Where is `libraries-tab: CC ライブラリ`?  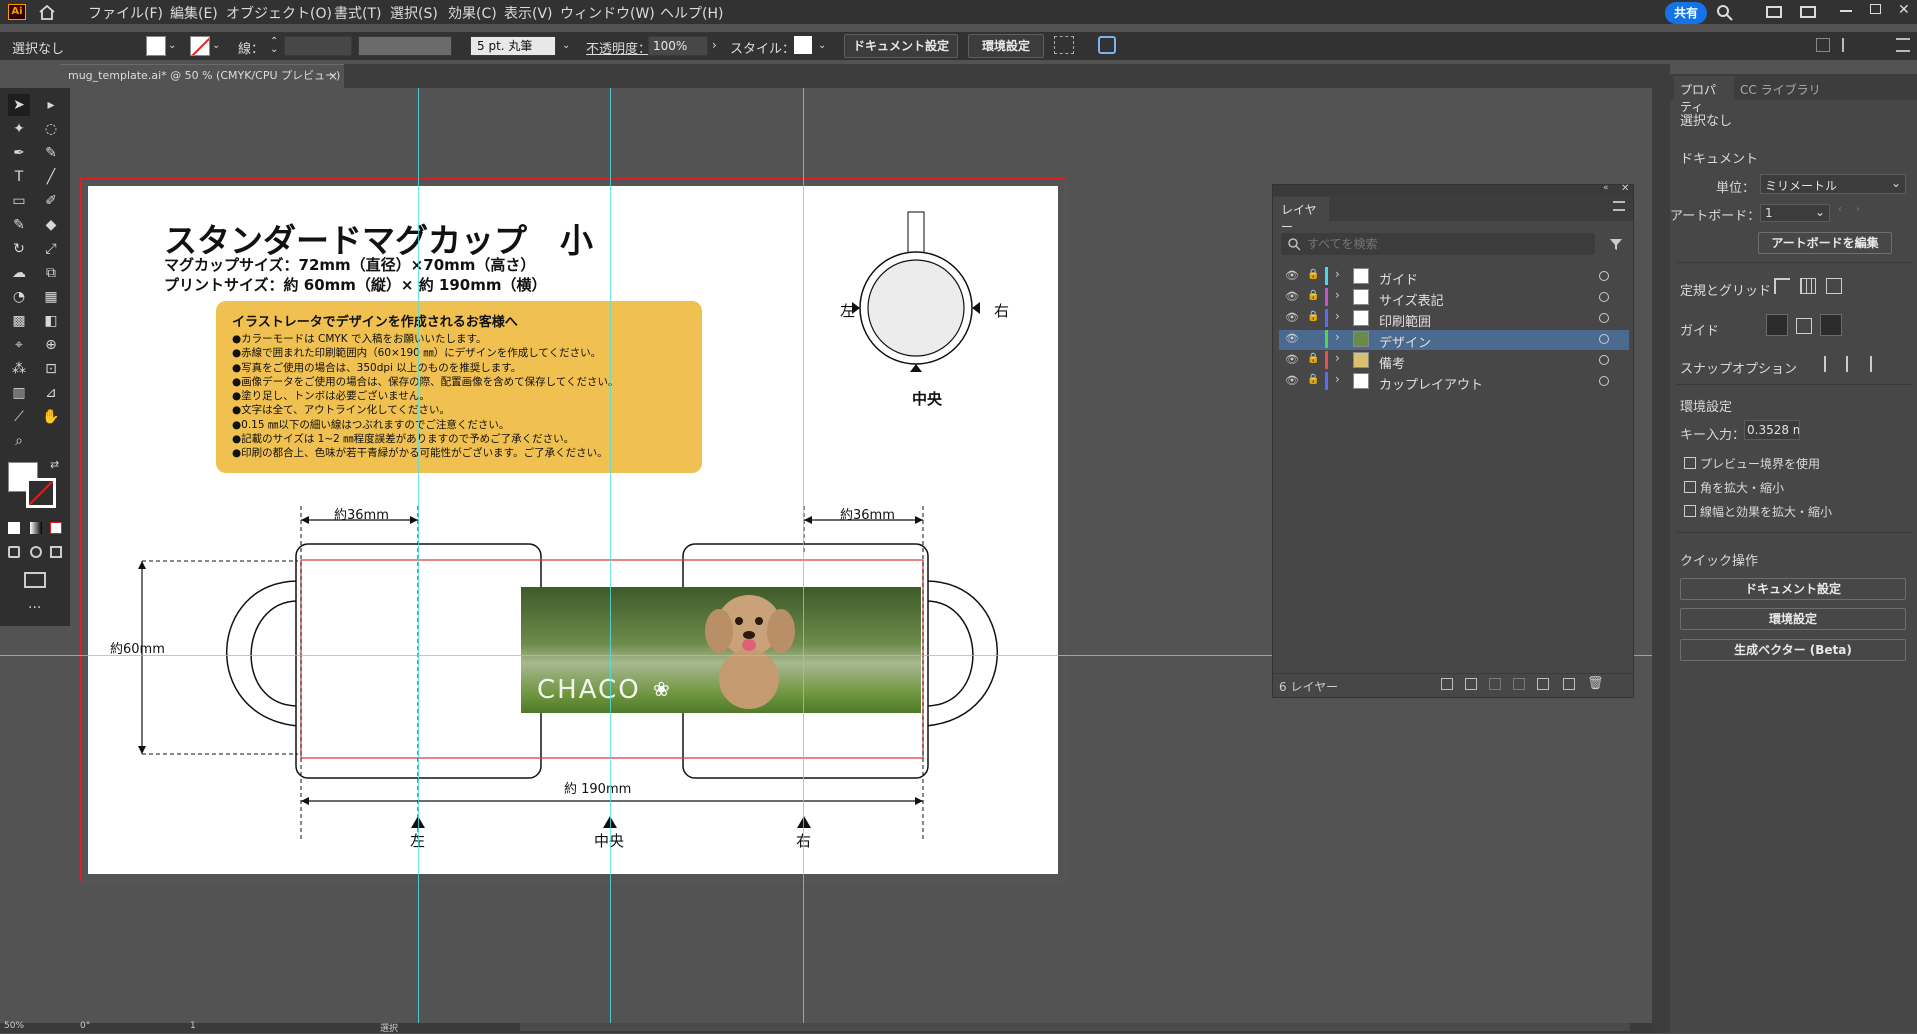 libraries-tab: CC ライブラリ is located at coordinates (1780, 89).